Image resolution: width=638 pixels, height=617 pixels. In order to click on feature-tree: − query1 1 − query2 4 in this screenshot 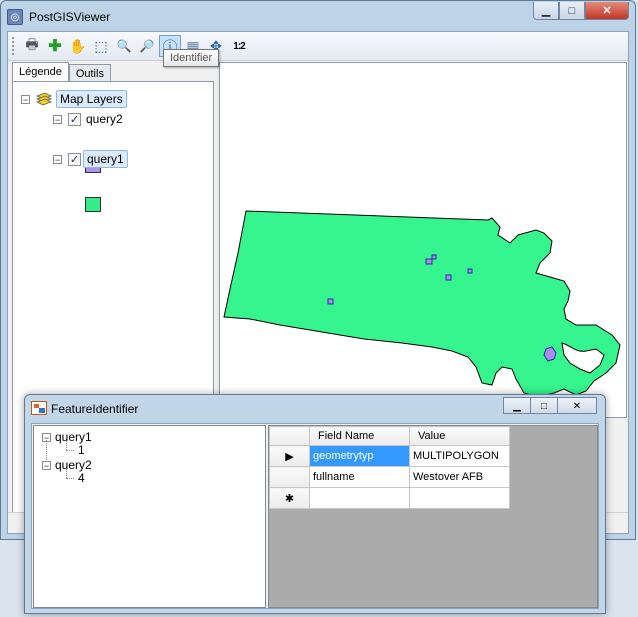, I will do `click(149, 516)`.